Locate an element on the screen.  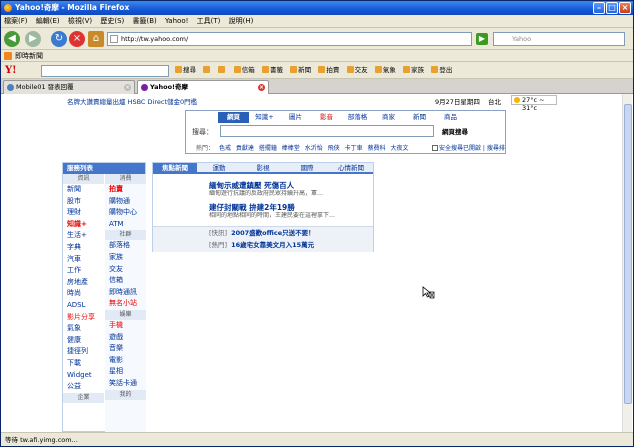
service-link: 氣象 is located at coordinates (83, 329).